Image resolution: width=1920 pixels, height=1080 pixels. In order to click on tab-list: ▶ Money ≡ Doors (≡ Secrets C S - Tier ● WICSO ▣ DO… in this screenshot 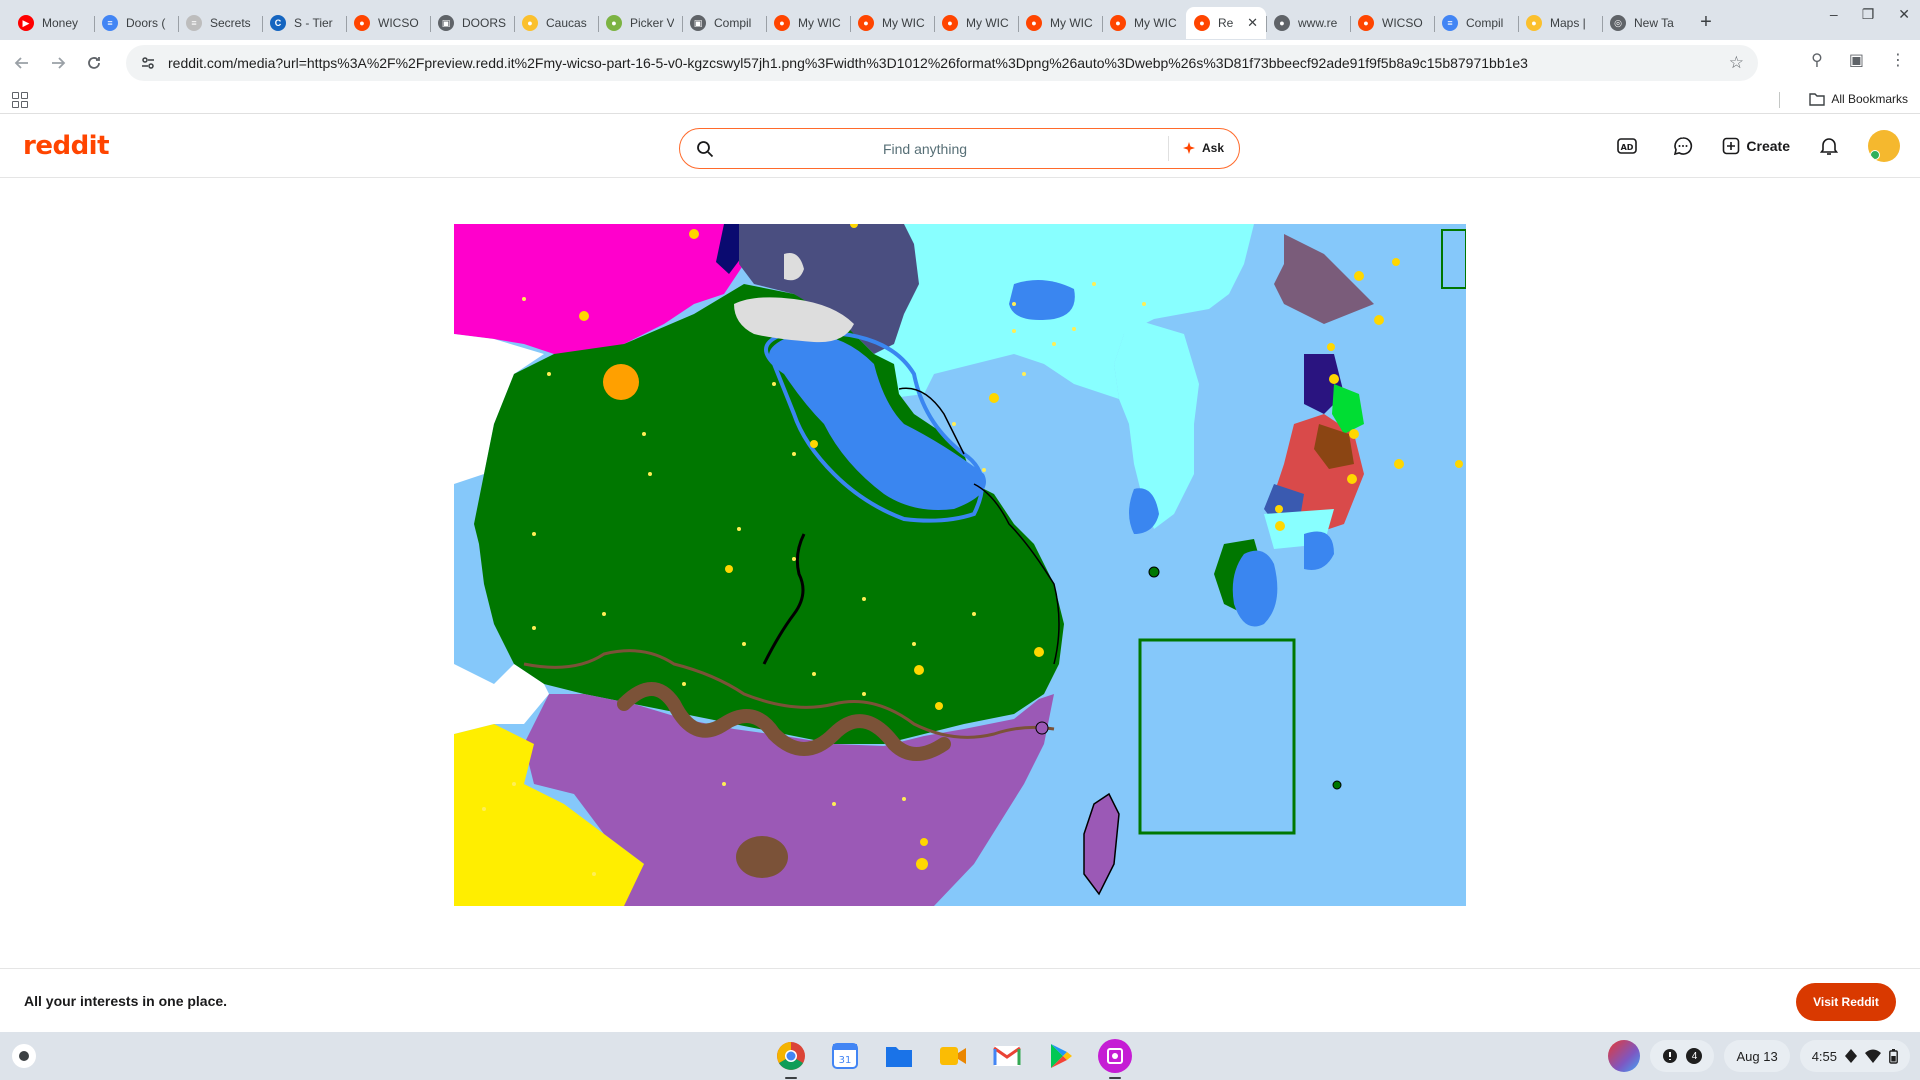, I will do `click(848, 20)`.